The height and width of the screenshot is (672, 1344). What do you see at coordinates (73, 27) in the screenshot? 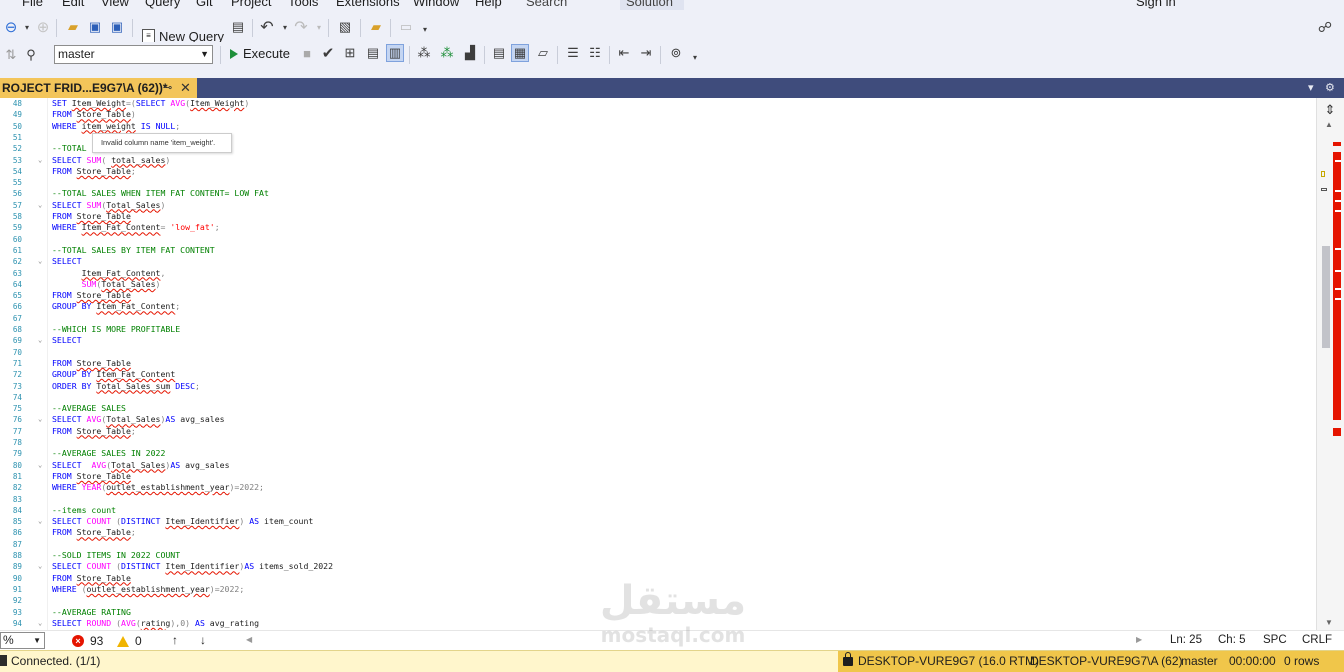
I see `open-folder-icon: ▰` at bounding box center [73, 27].